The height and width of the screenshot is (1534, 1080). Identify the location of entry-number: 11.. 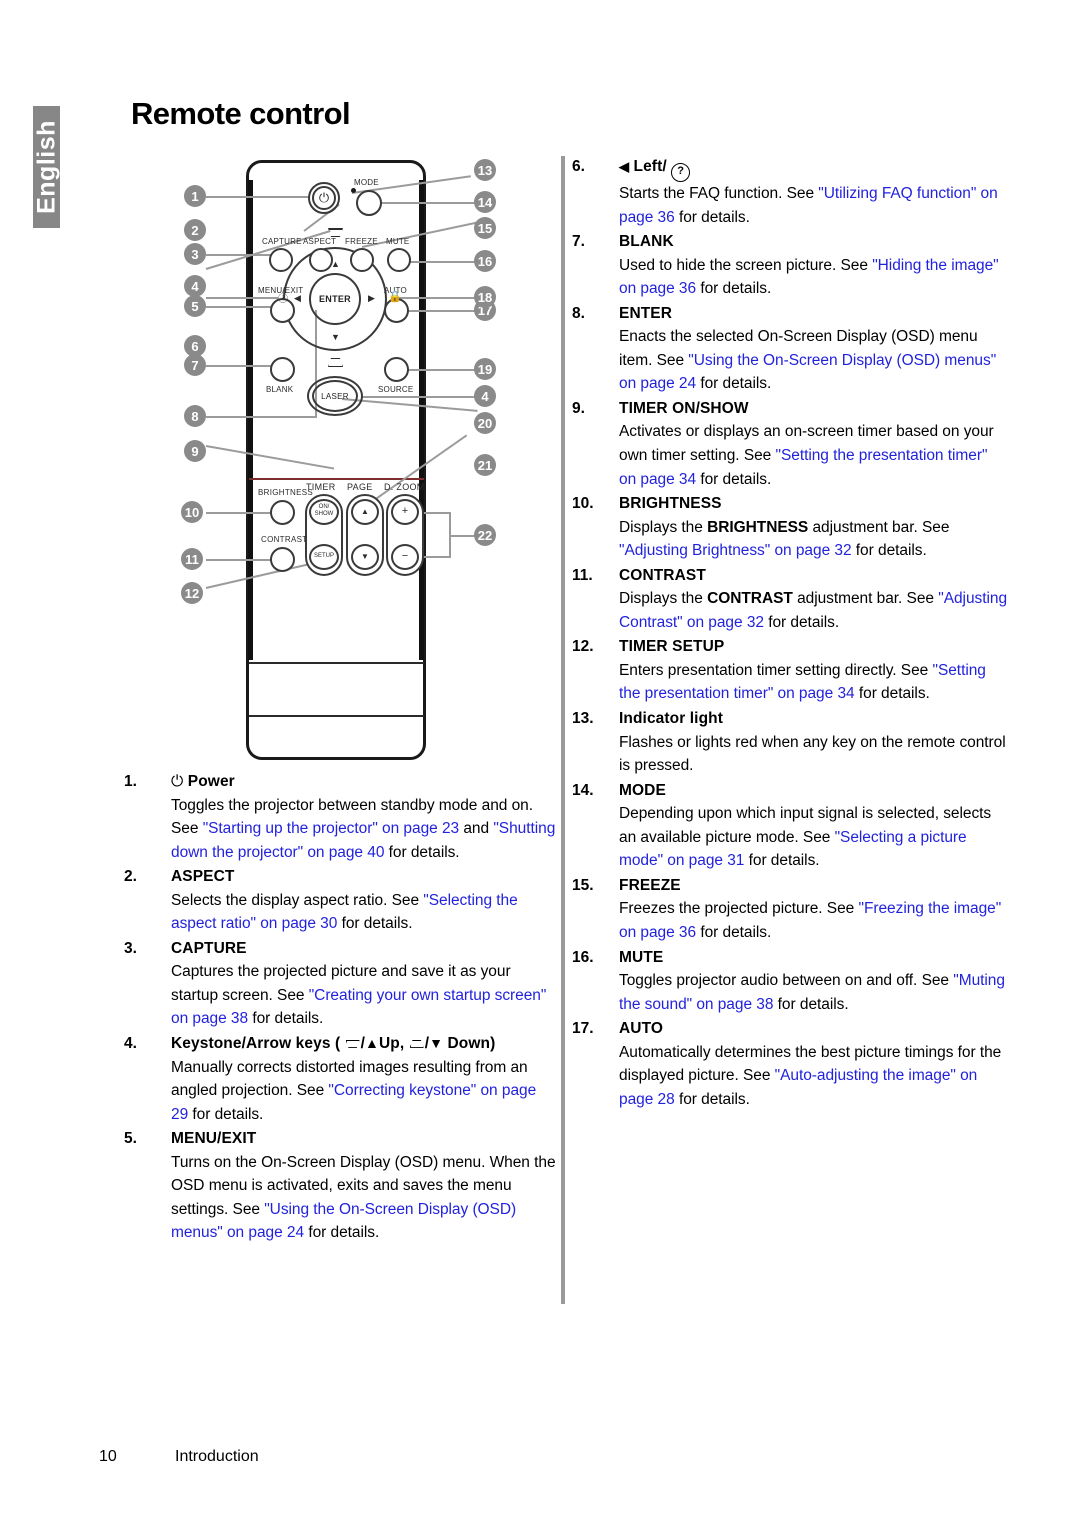
(582, 575).